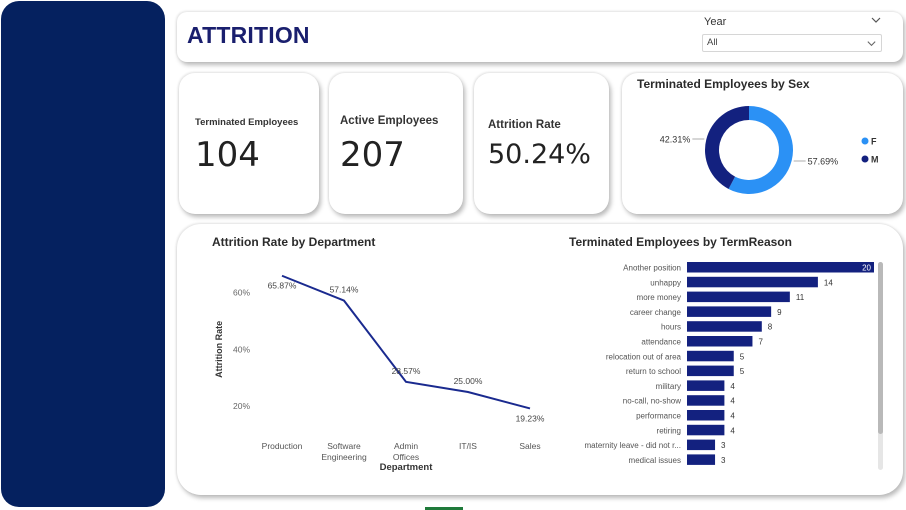 This screenshot has height=510, width=906. What do you see at coordinates (661, 342) in the screenshot?
I see `bar-category-label: attendance` at bounding box center [661, 342].